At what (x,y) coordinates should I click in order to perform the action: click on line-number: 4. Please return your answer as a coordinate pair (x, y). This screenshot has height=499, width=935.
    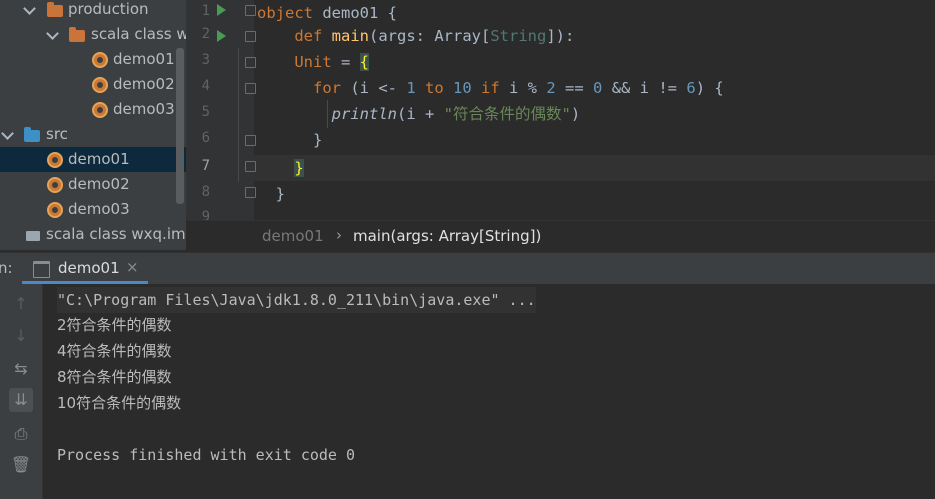
    Looking at the image, I should click on (205, 86).